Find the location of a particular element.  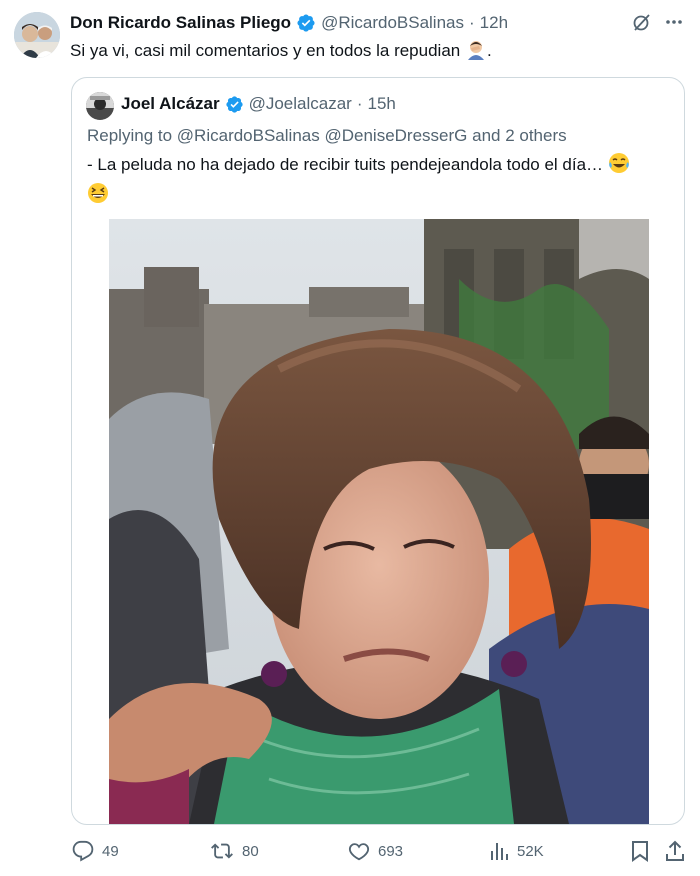

replying-prefix: Replying to is located at coordinates (130, 135).